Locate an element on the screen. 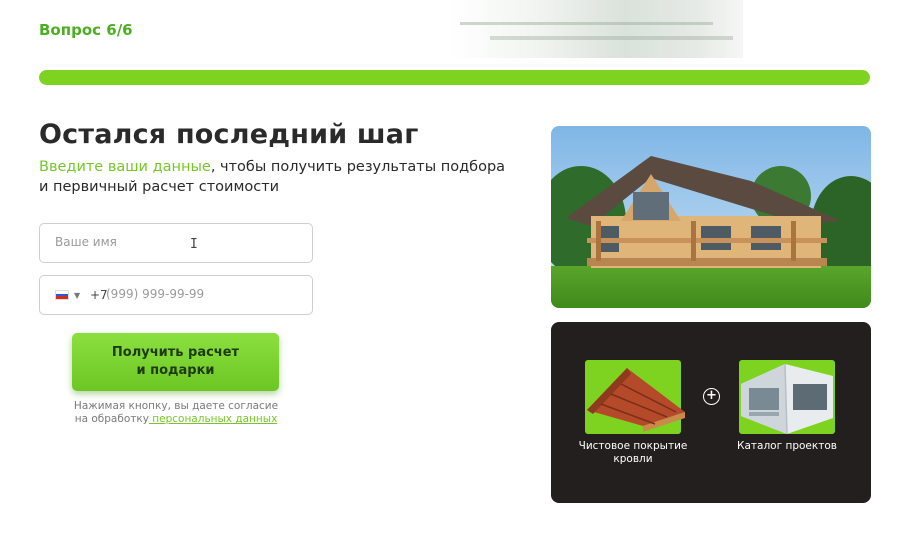 The image size is (915, 555). page-title: Остался последний шаг is located at coordinates (229, 134).